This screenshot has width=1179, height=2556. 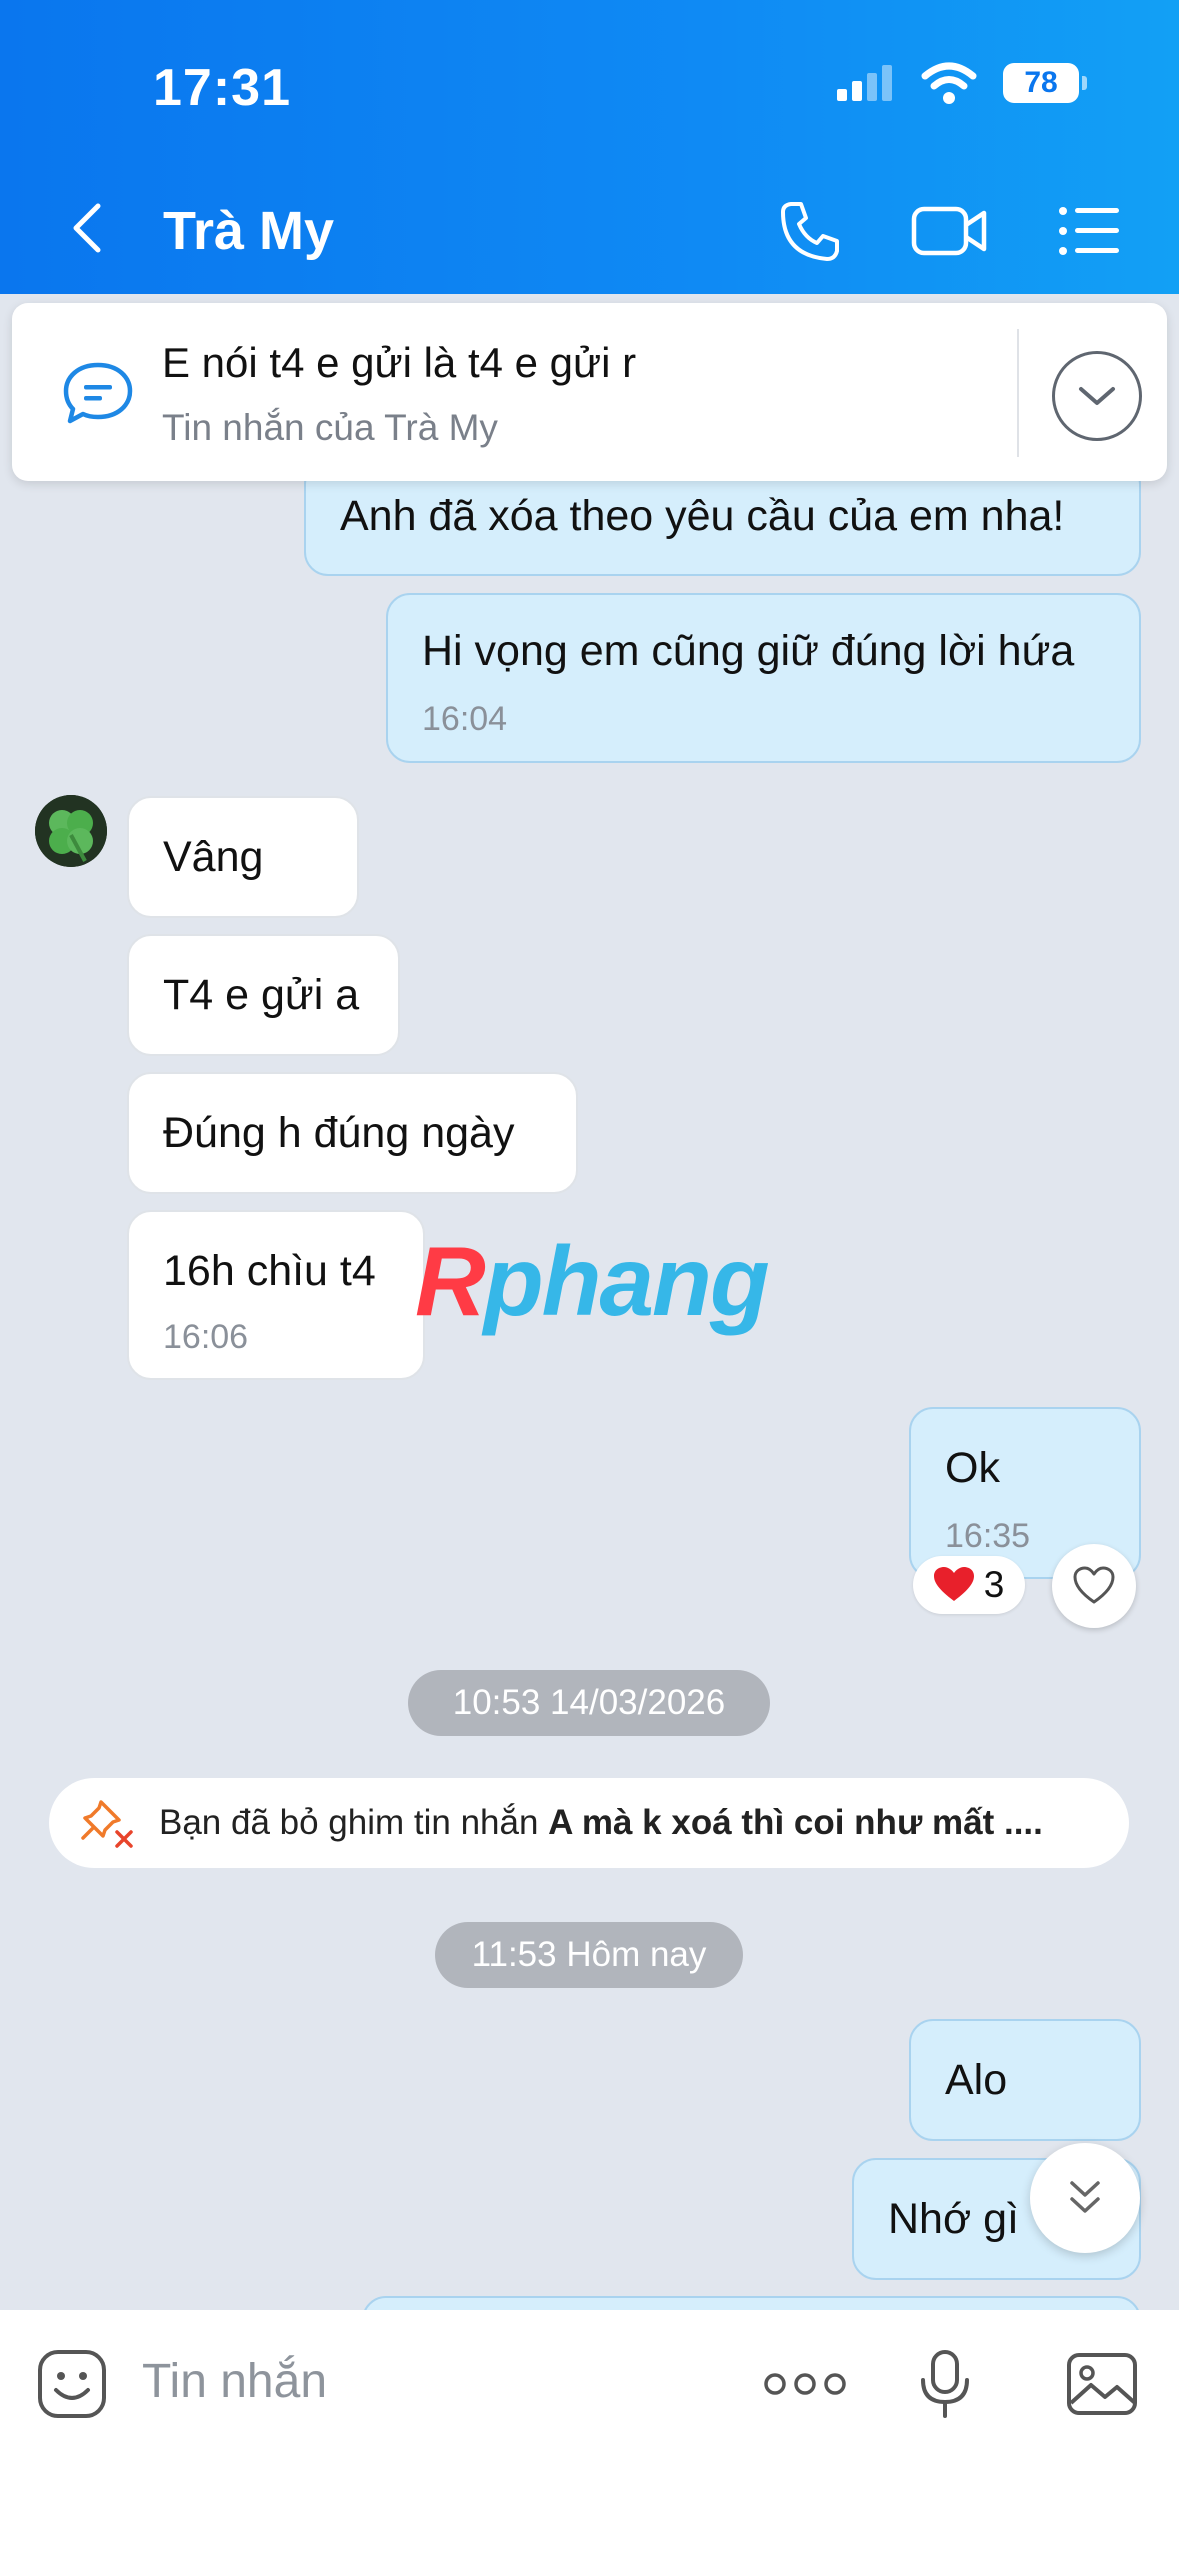 I want to click on message-bubble: Alo, so click(x=1025, y=2080).